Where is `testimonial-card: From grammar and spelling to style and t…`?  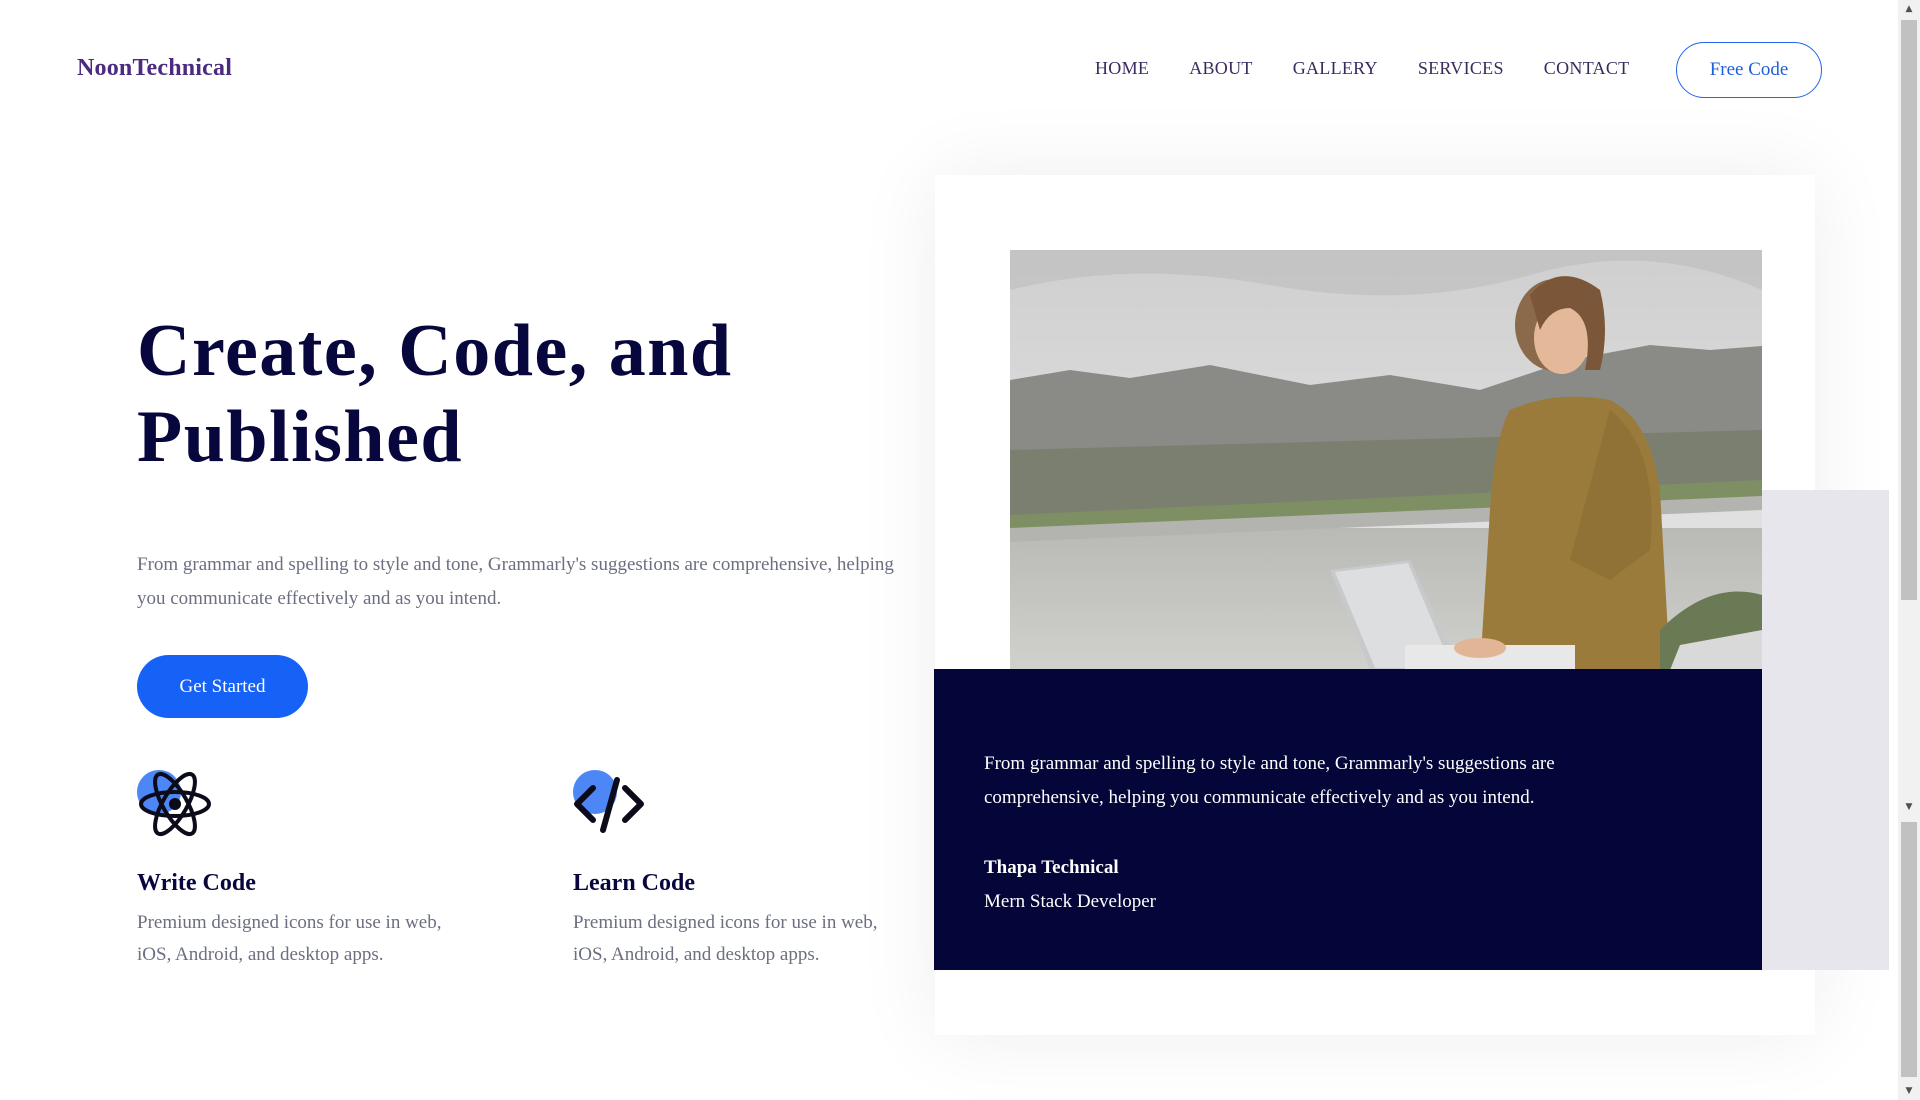
testimonial-card: From grammar and spelling to style and t… is located at coordinates (1348, 819).